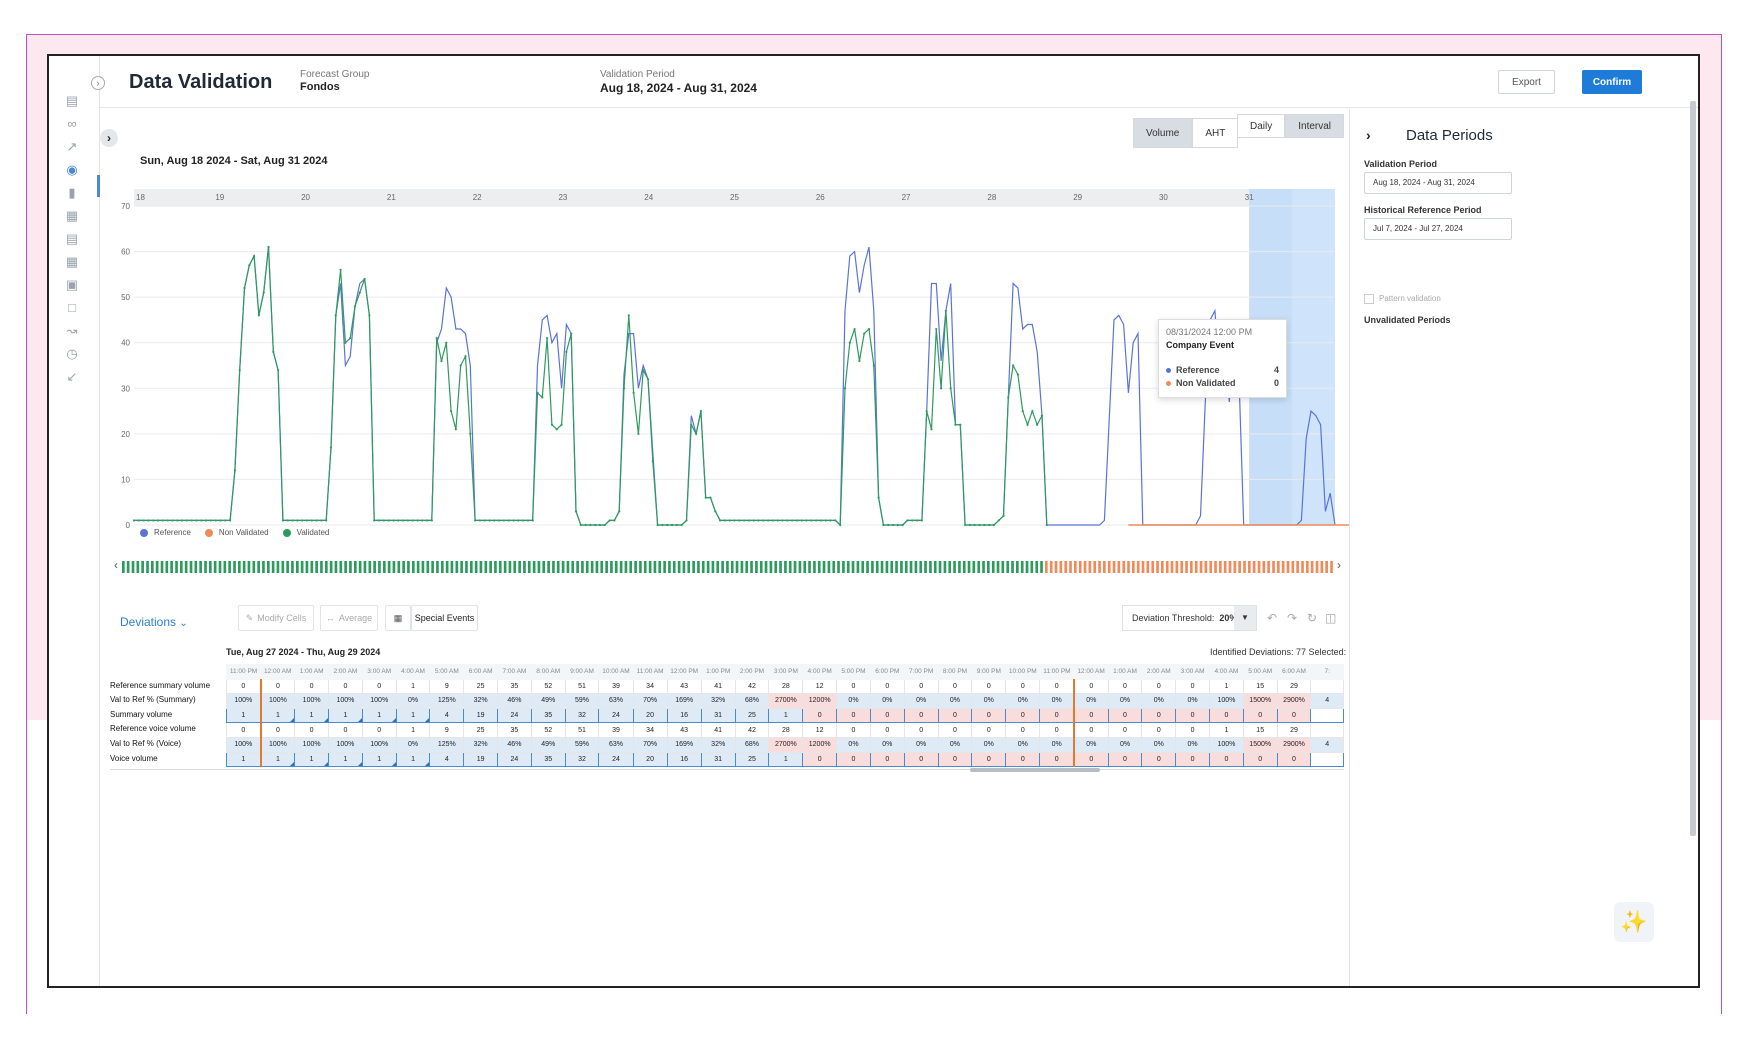  I want to click on grid-column-header: 5:00 PM, so click(853, 672).